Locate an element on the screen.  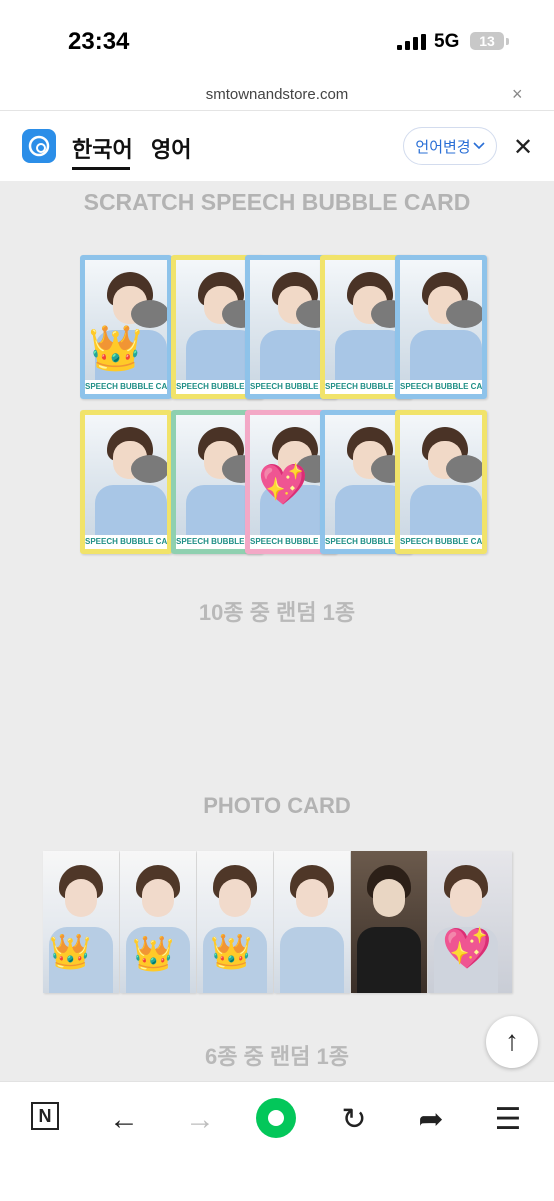
back-arrow-icon: ← is located at coordinates (124, 1120).